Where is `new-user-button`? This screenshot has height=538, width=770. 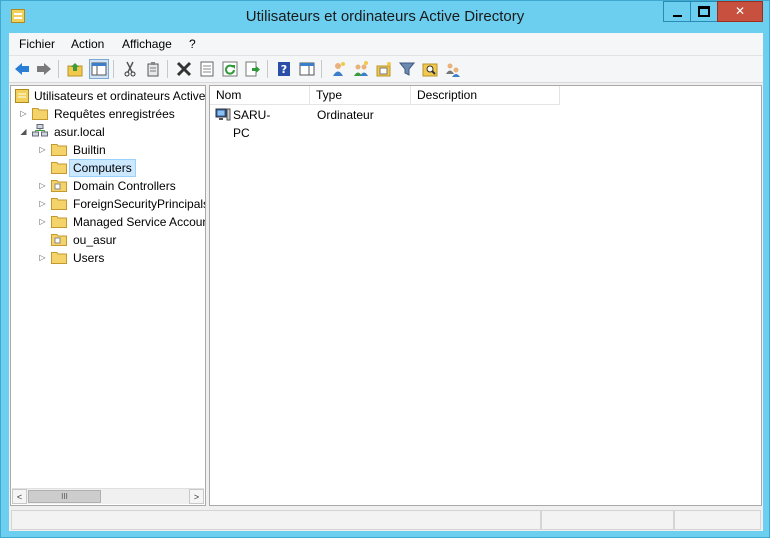
new-user-button is located at coordinates (338, 69).